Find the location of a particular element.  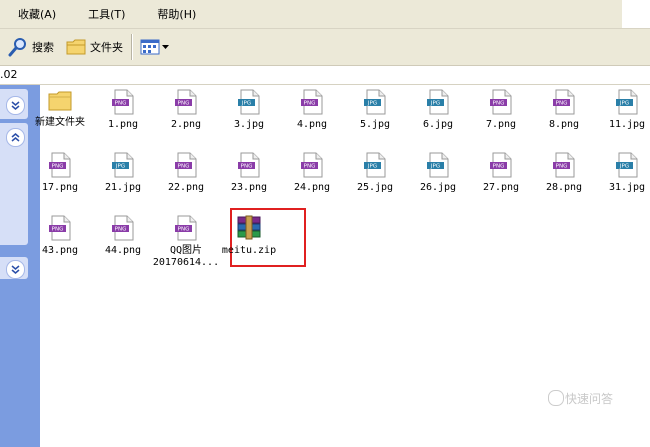

chevron-double-up-icon is located at coordinates (15, 137).